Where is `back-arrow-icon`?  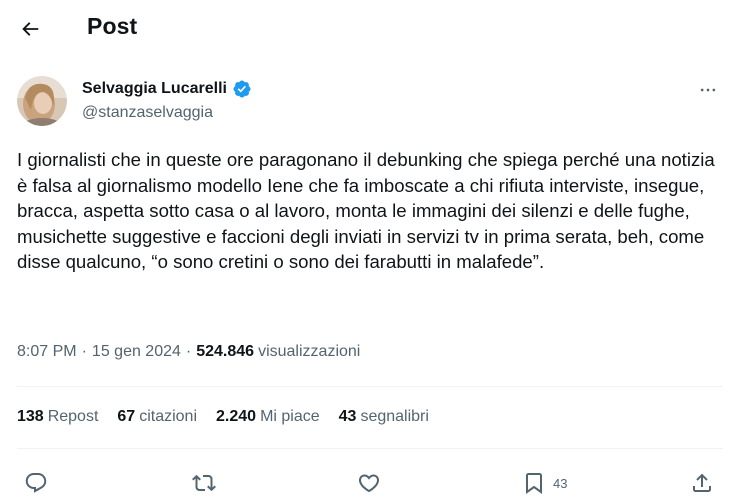 back-arrow-icon is located at coordinates (30, 29).